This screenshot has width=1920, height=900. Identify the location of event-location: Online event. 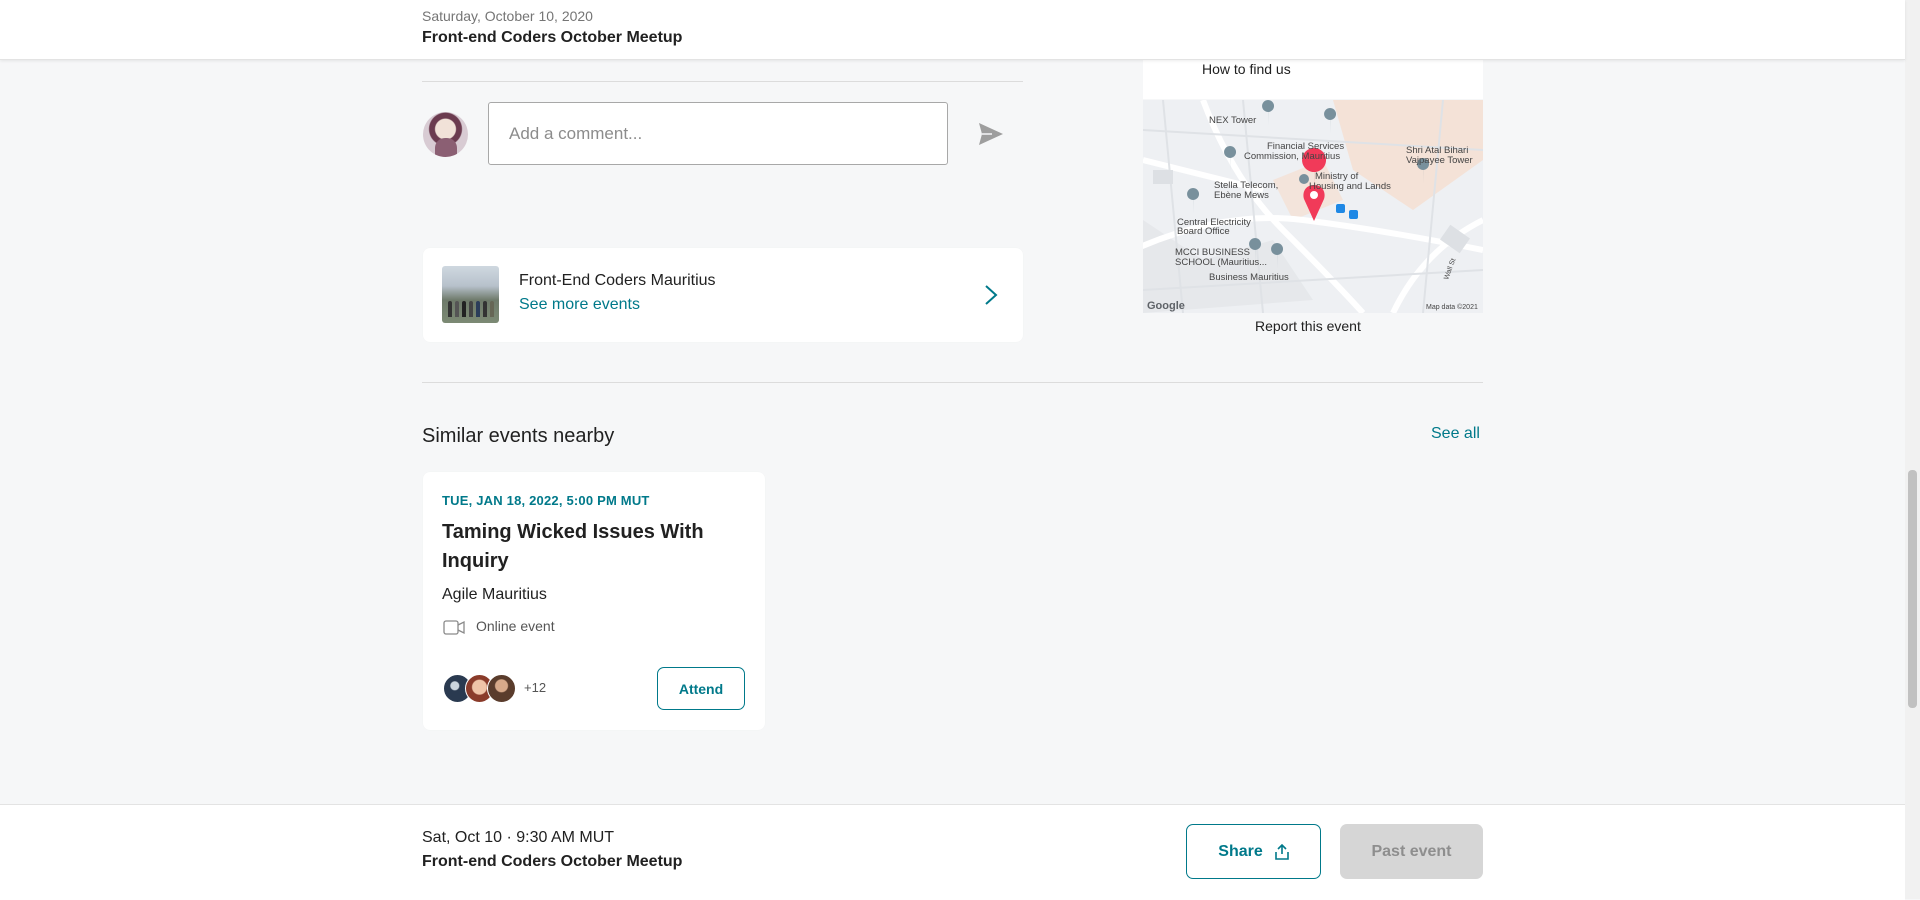
(515, 626).